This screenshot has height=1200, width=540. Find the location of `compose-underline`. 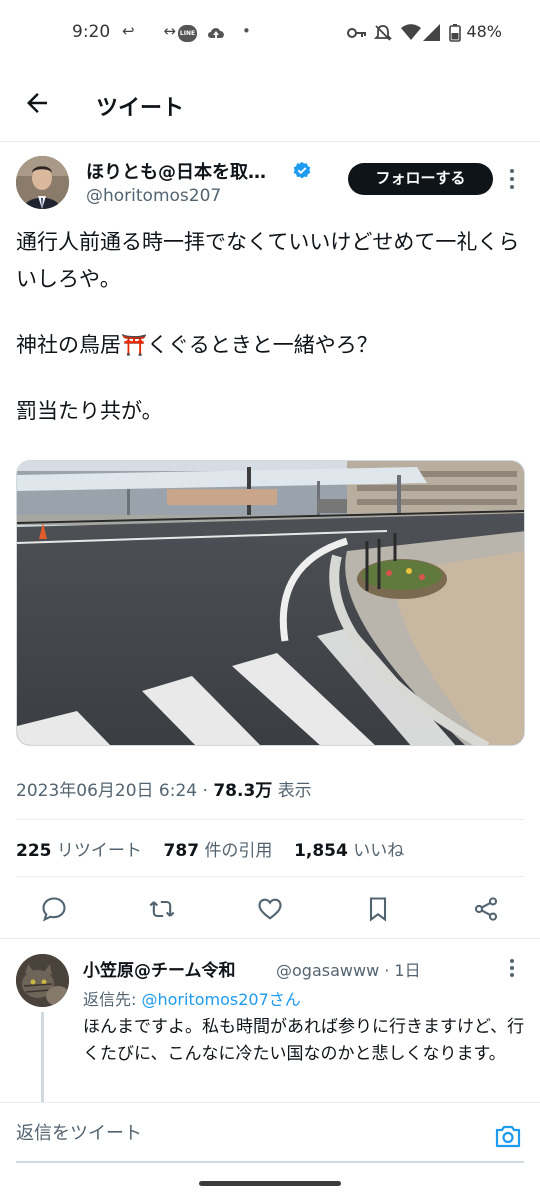

compose-underline is located at coordinates (270, 1162).